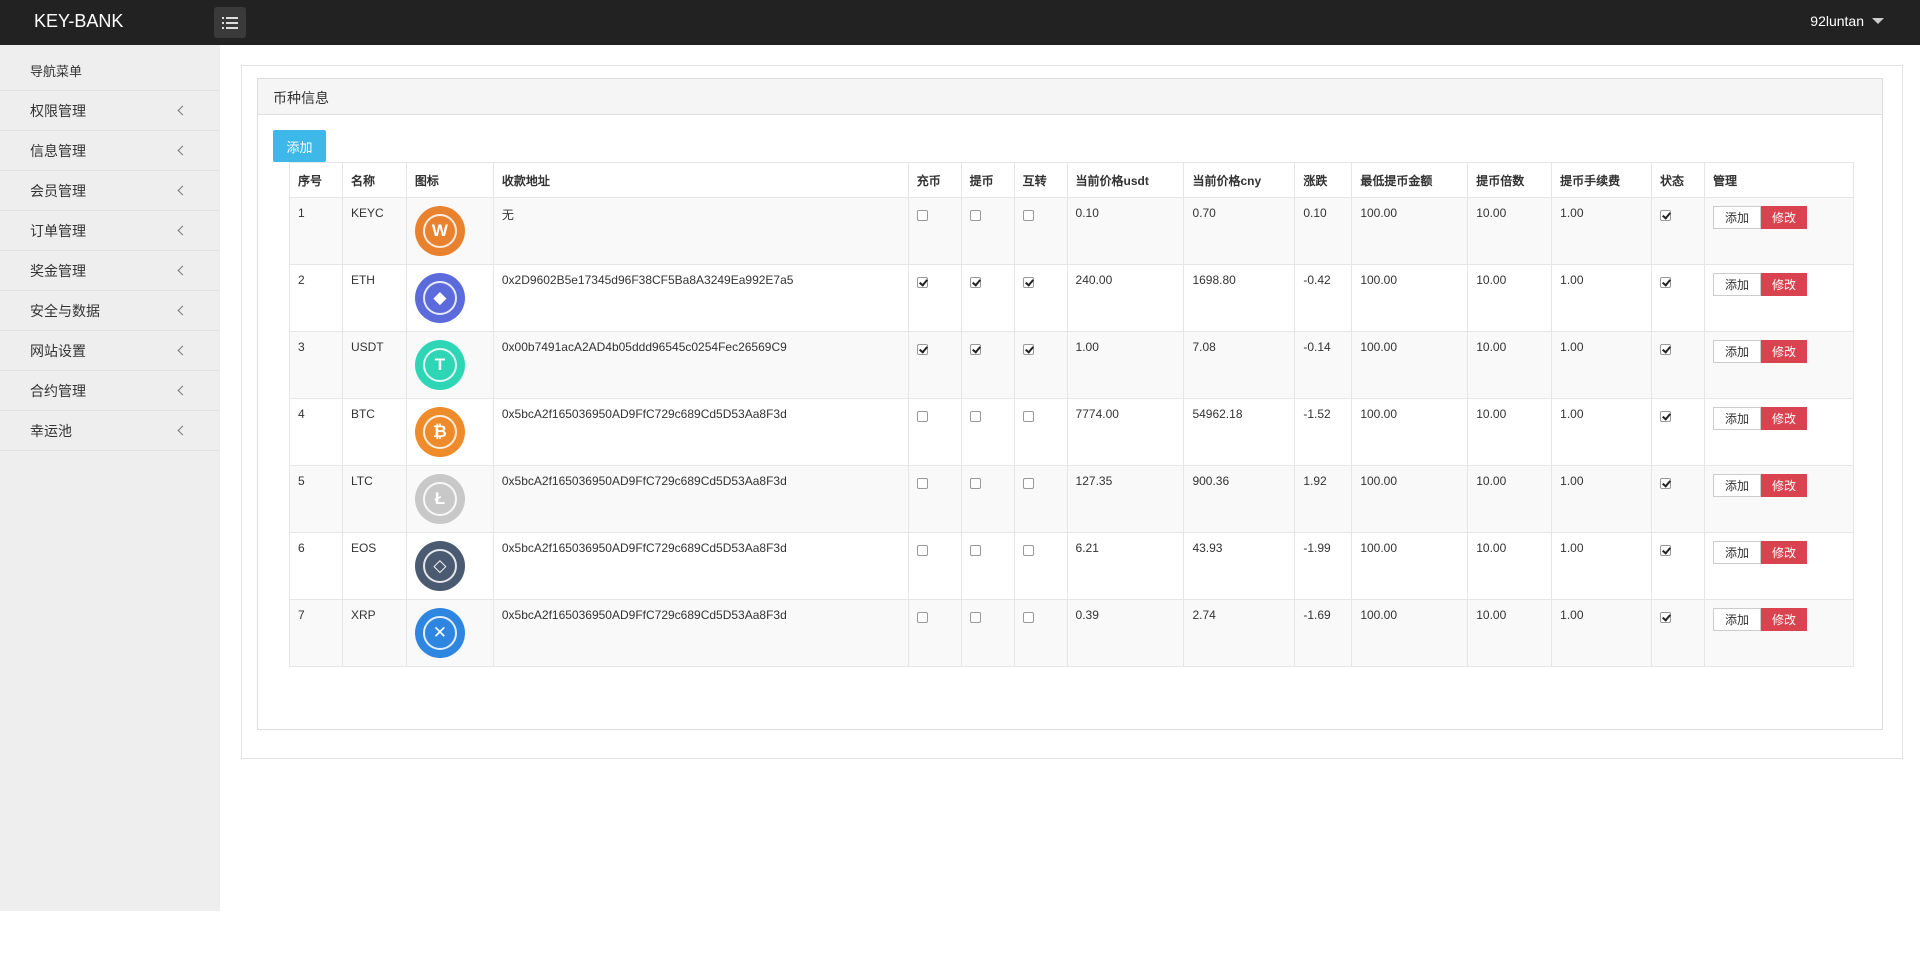 The image size is (1920, 953). I want to click on coin-icon-cell: Ł, so click(449, 499).